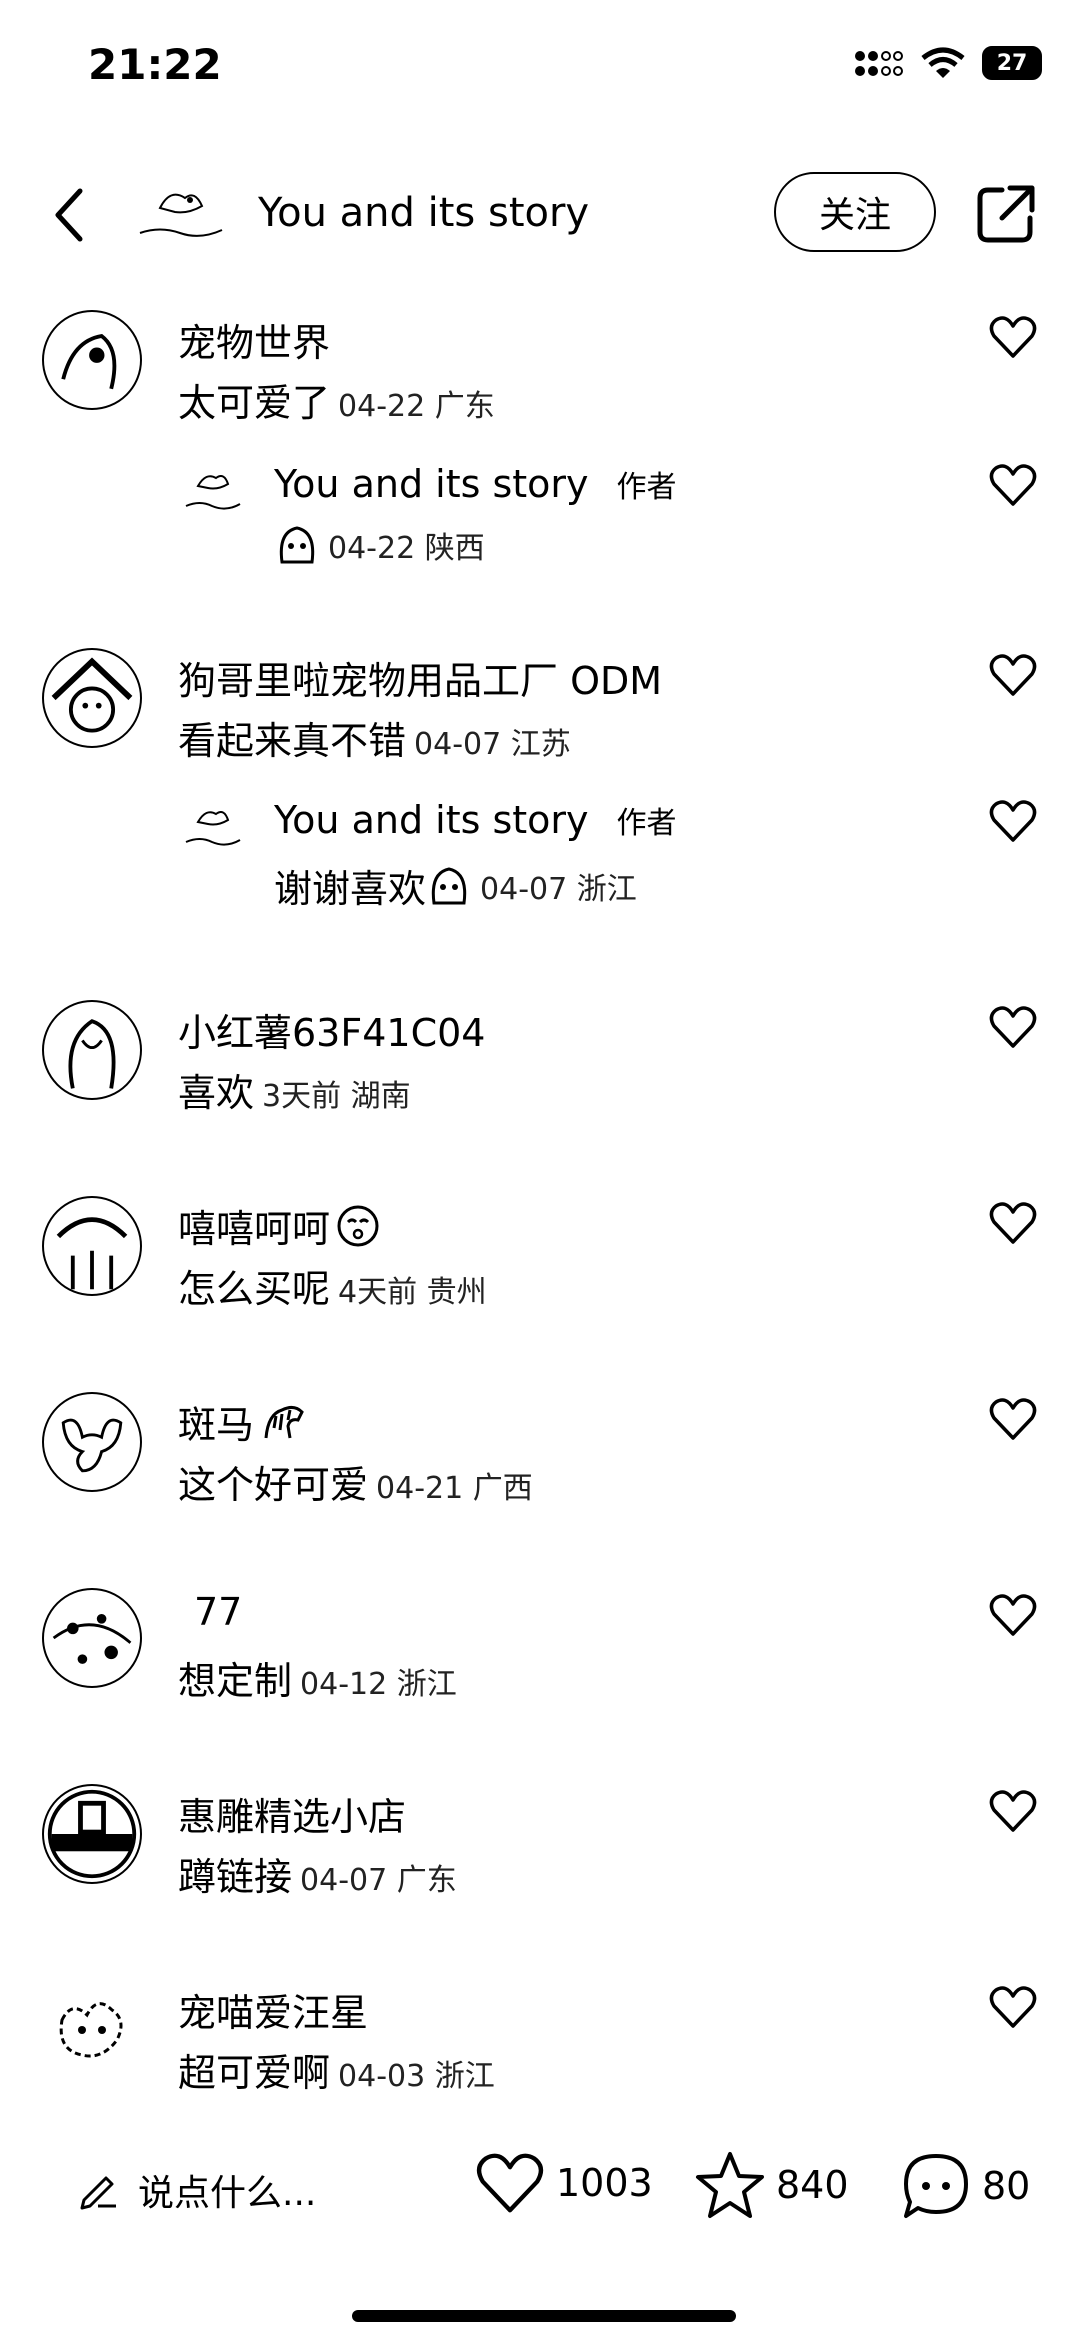 The image size is (1080, 2337). I want to click on comment-meta: 04-07 广东, so click(378, 1880).